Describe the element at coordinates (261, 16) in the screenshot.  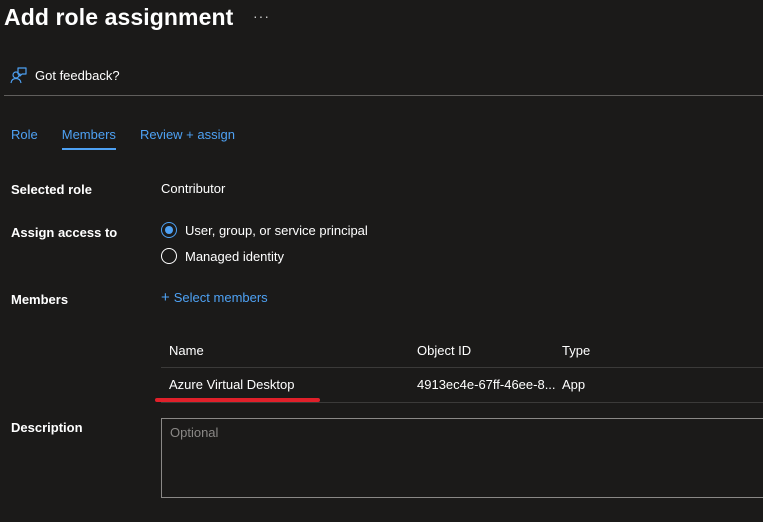
I see `more-options-button: ···` at that location.